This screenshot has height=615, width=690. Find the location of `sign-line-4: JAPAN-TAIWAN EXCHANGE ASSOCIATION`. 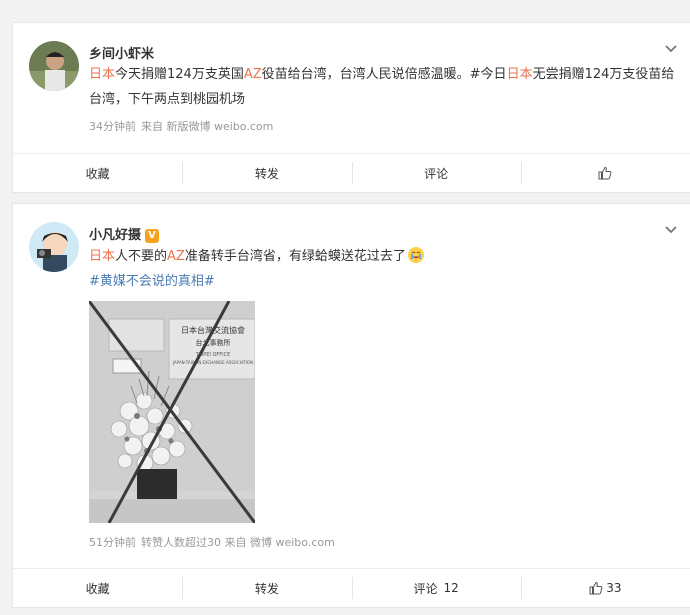

sign-line-4: JAPAN-TAIWAN EXCHANGE ASSOCIATION is located at coordinates (212, 362).